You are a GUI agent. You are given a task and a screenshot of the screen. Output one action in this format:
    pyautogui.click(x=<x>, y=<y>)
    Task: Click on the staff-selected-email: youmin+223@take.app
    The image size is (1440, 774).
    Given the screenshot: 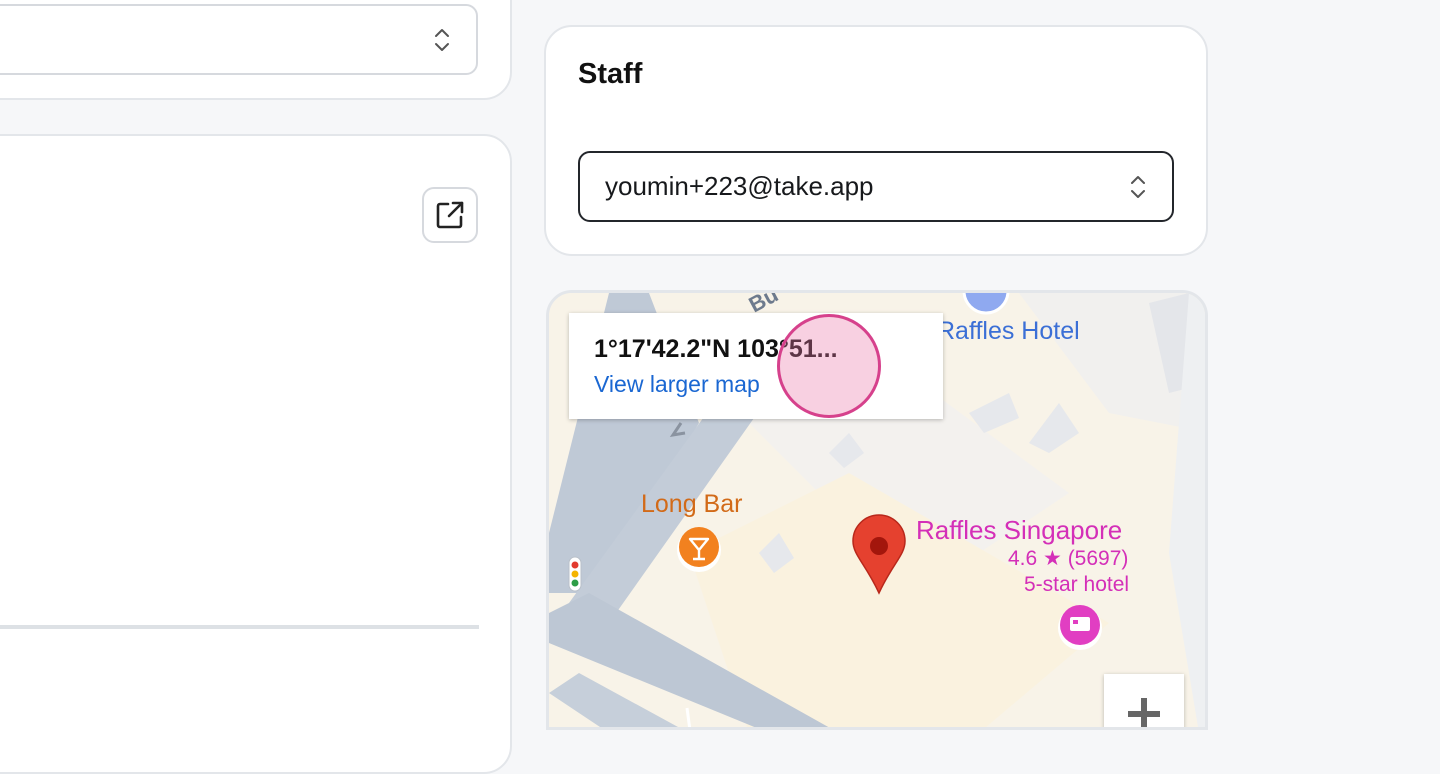 What is the action you would take?
    pyautogui.click(x=739, y=186)
    